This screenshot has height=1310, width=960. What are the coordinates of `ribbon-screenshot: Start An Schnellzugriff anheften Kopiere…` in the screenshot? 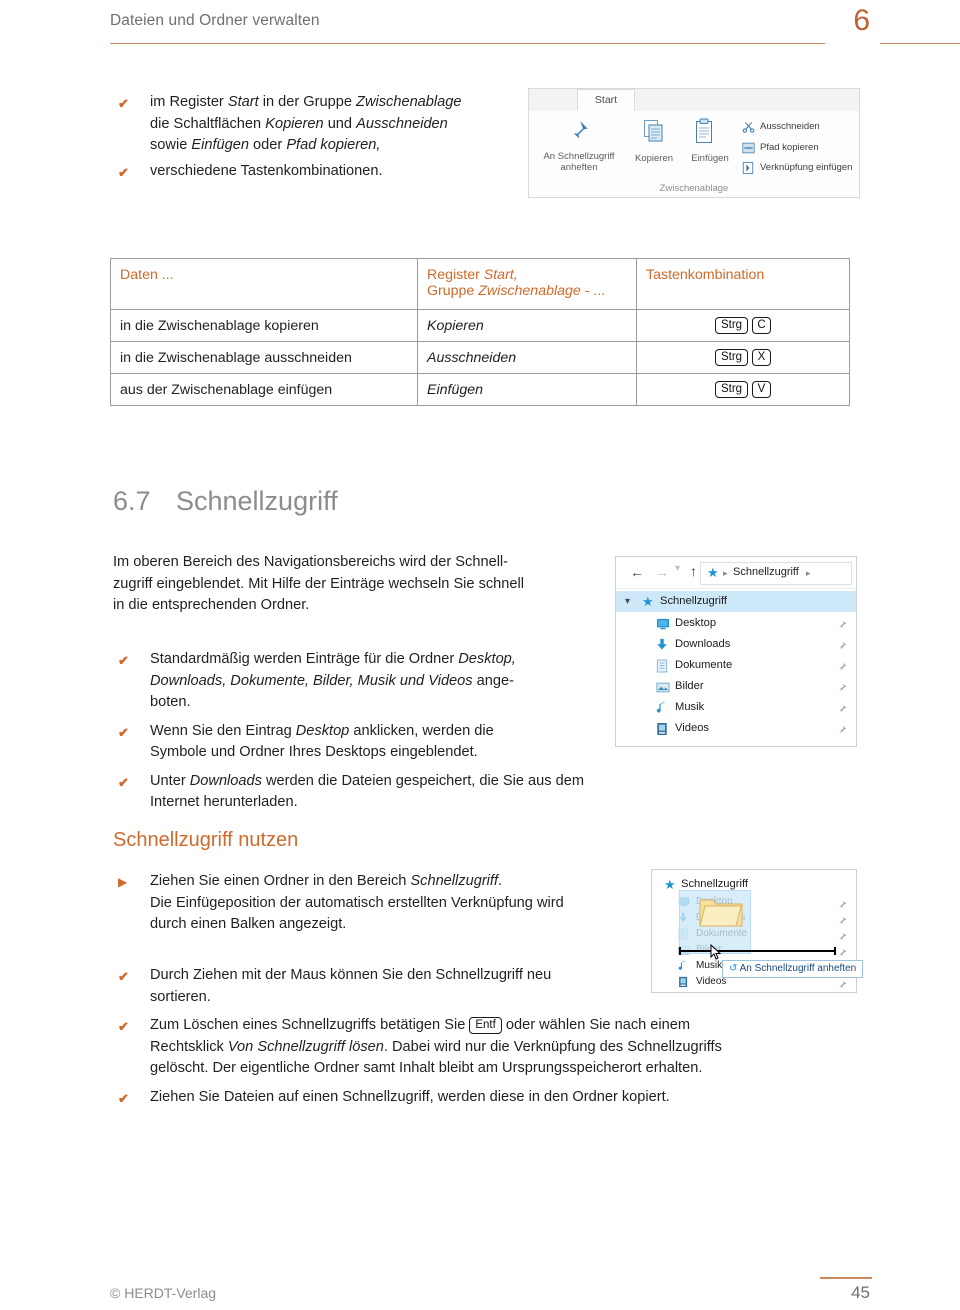 It's located at (694, 143).